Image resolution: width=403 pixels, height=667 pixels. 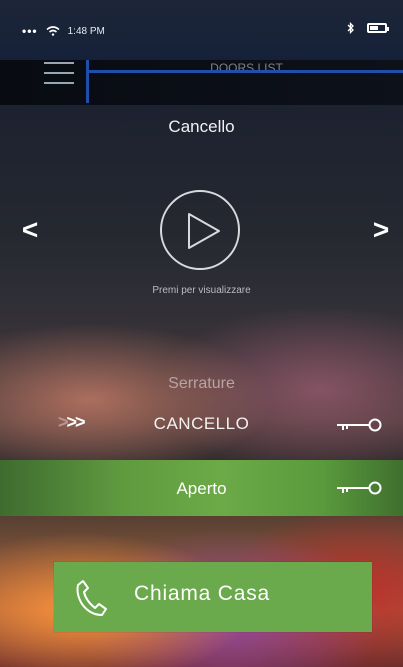 What do you see at coordinates (30, 31) in the screenshot?
I see `signal-dots: •••` at bounding box center [30, 31].